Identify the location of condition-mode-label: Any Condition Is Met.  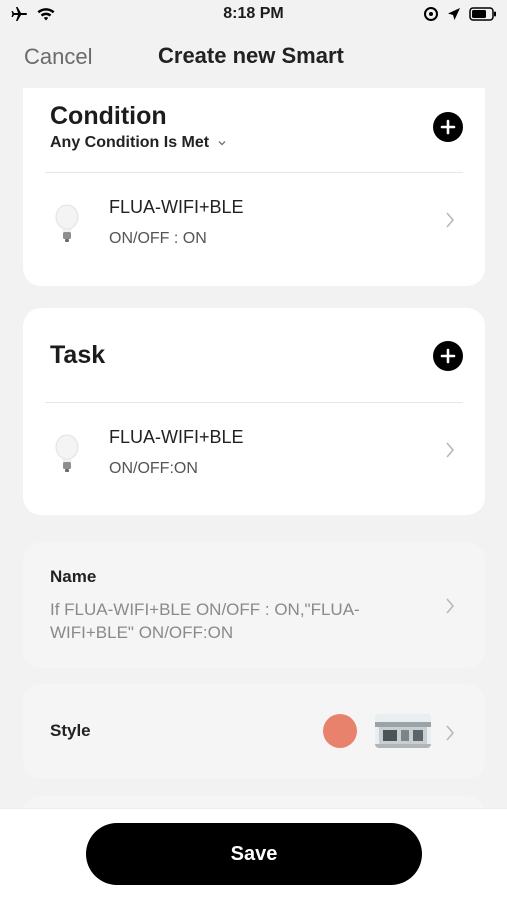
(130, 142).